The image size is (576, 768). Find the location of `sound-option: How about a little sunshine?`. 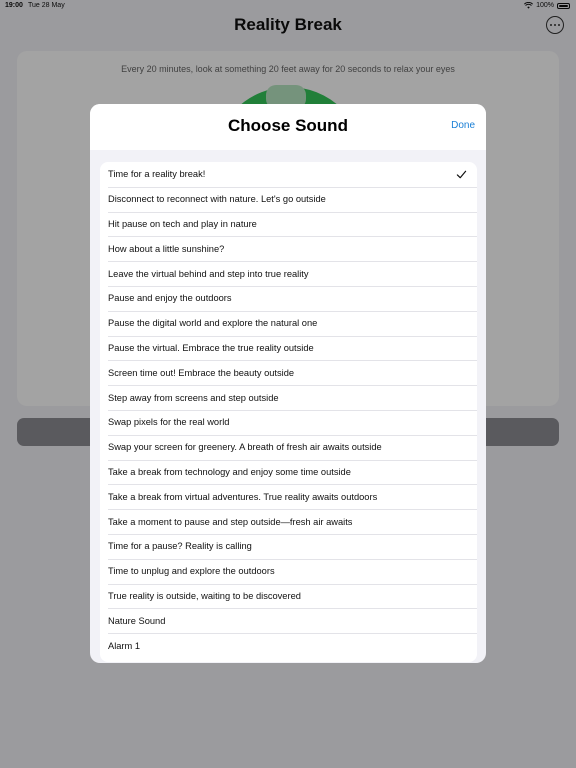

sound-option: How about a little sunshine? is located at coordinates (288, 248).